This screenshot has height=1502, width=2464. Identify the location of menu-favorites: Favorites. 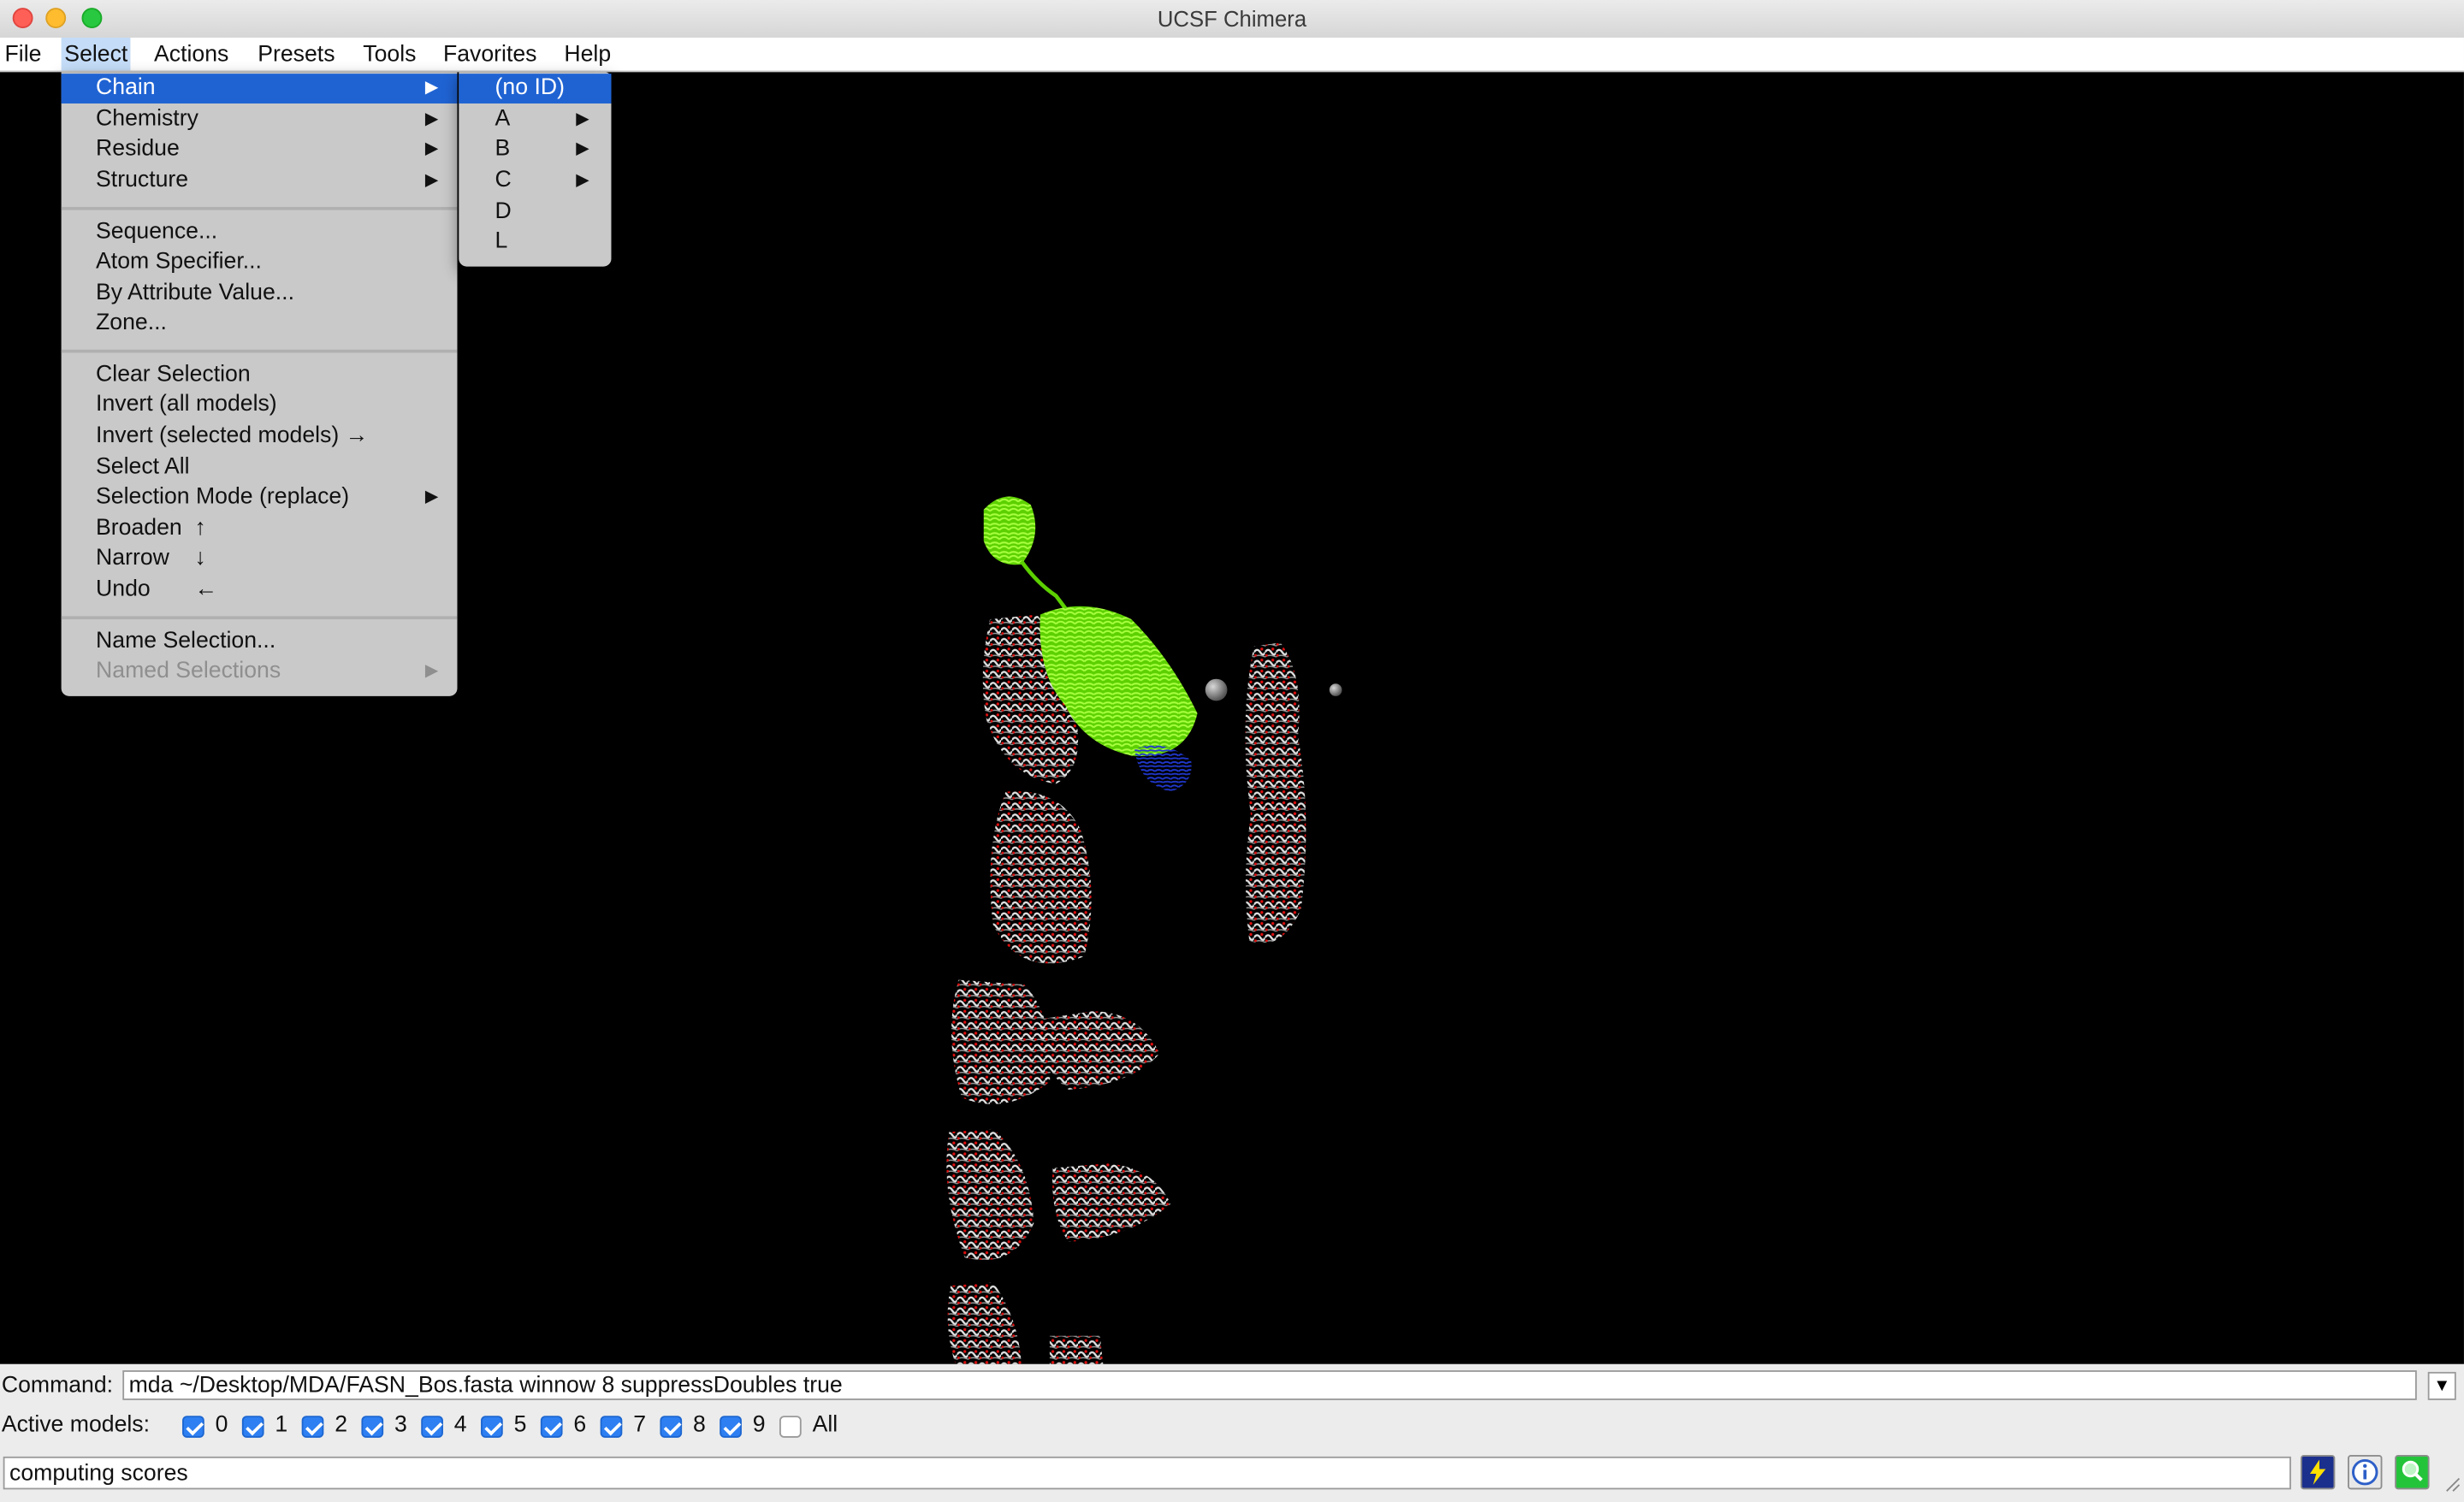
(490, 54).